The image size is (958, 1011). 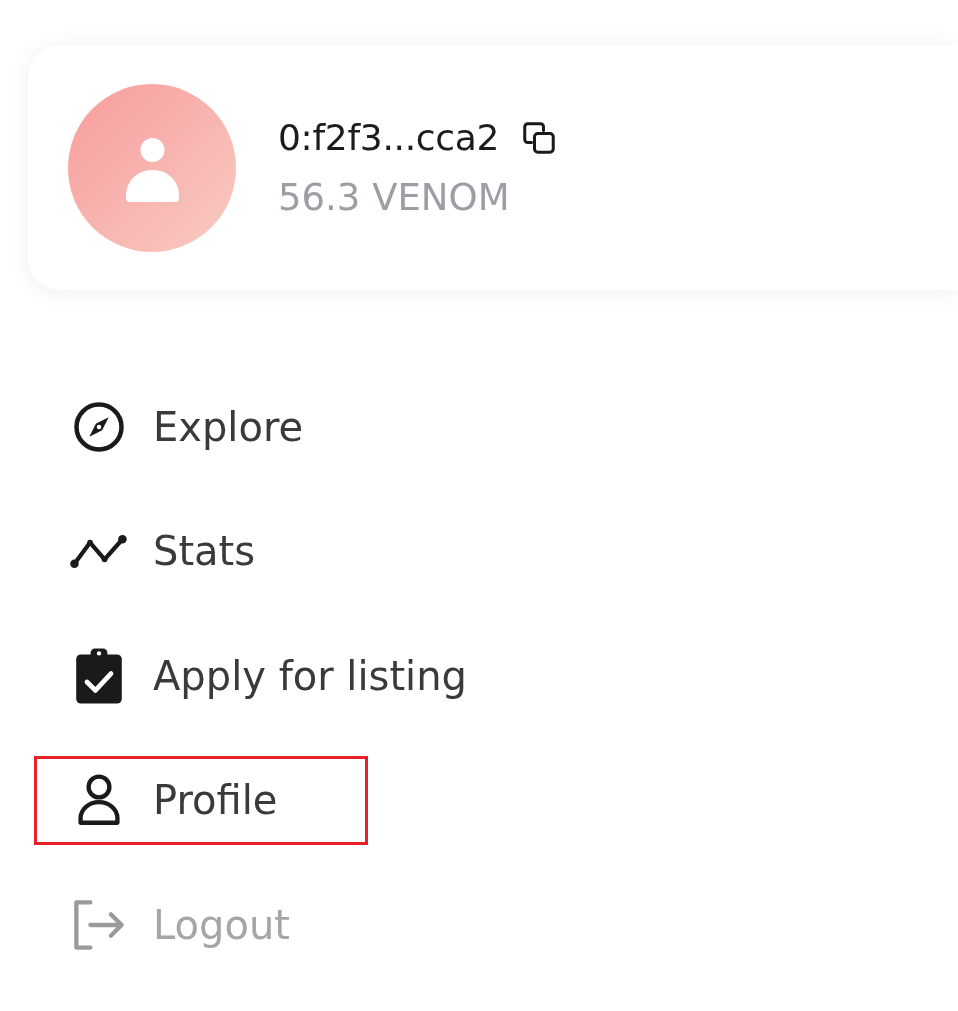 What do you see at coordinates (539, 137) in the screenshot?
I see `copy-icon` at bounding box center [539, 137].